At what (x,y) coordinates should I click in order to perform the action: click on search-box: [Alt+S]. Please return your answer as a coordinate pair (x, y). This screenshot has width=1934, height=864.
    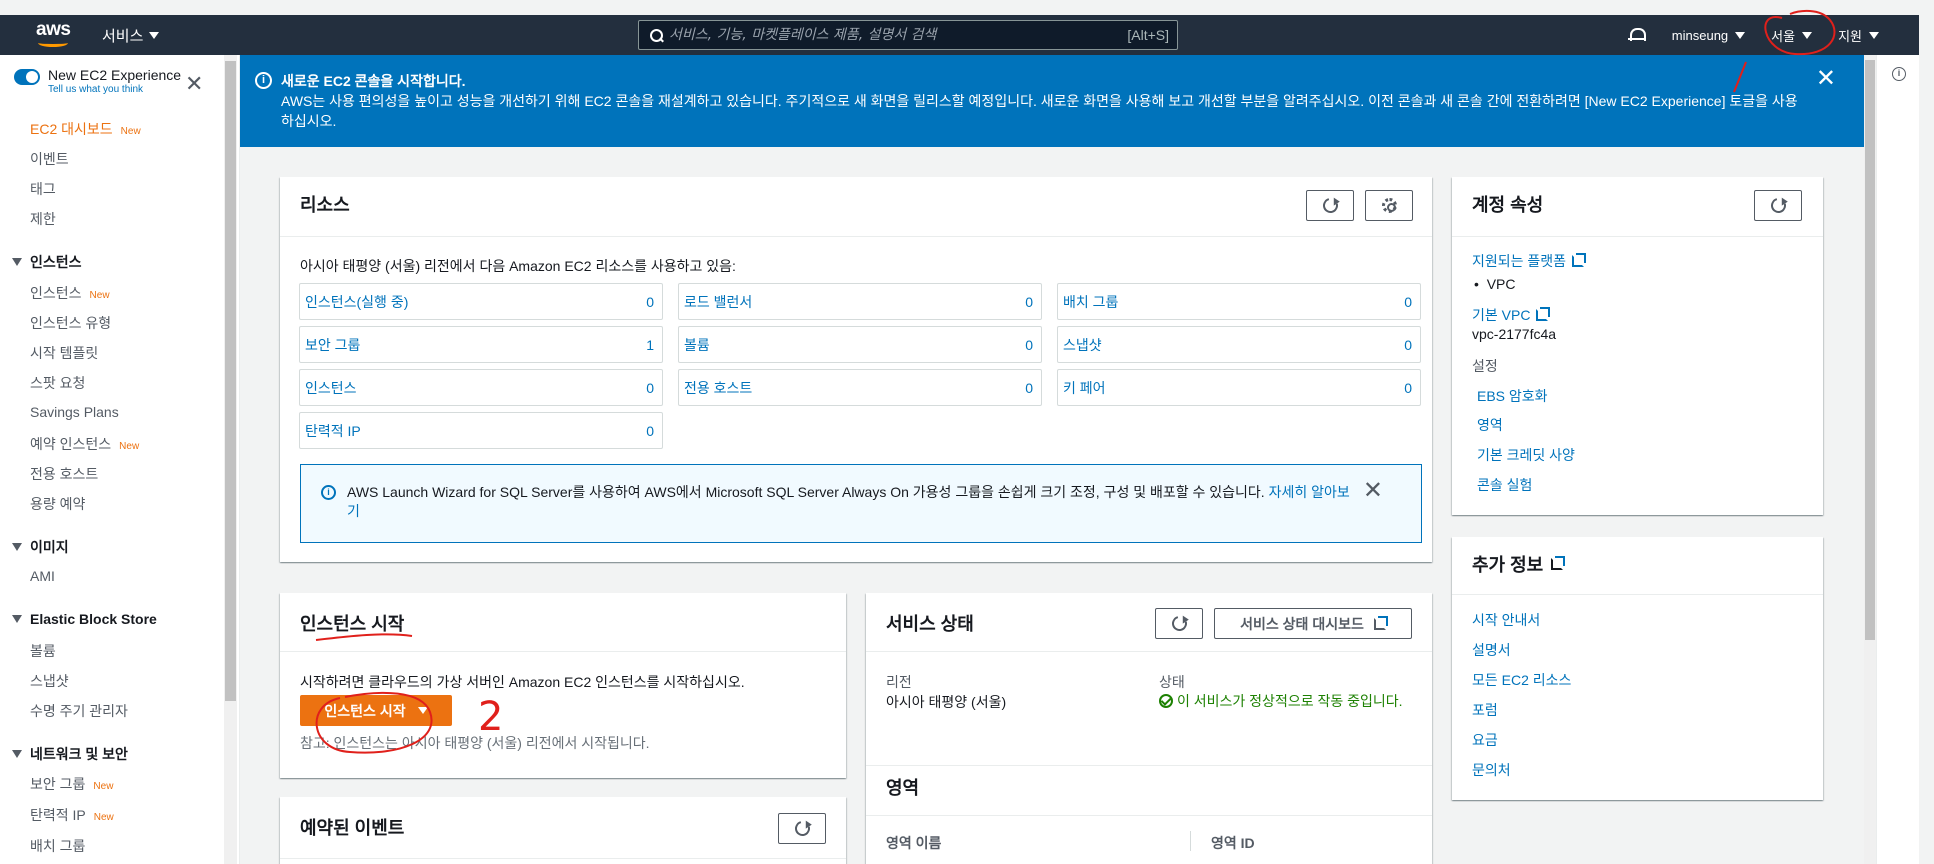
    Looking at the image, I should click on (908, 35).